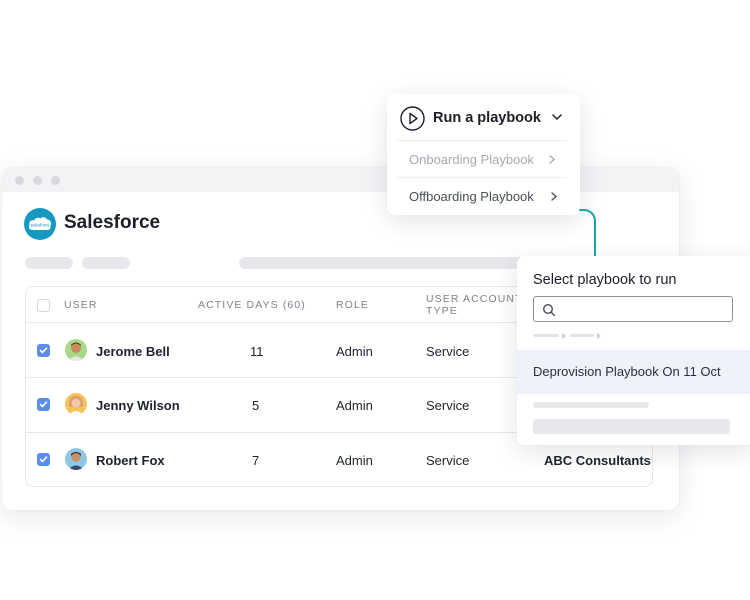 The image size is (750, 600). I want to click on user-name: Jenny Wilson, so click(138, 405).